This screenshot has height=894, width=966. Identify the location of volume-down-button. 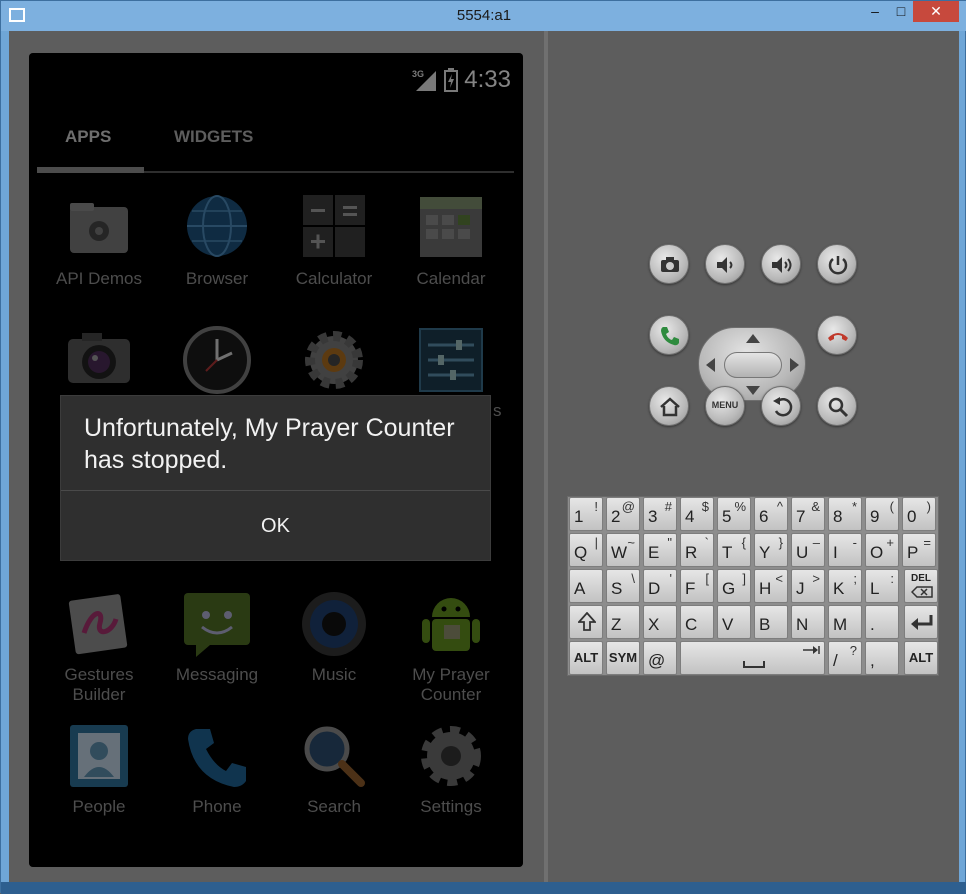
(725, 264).